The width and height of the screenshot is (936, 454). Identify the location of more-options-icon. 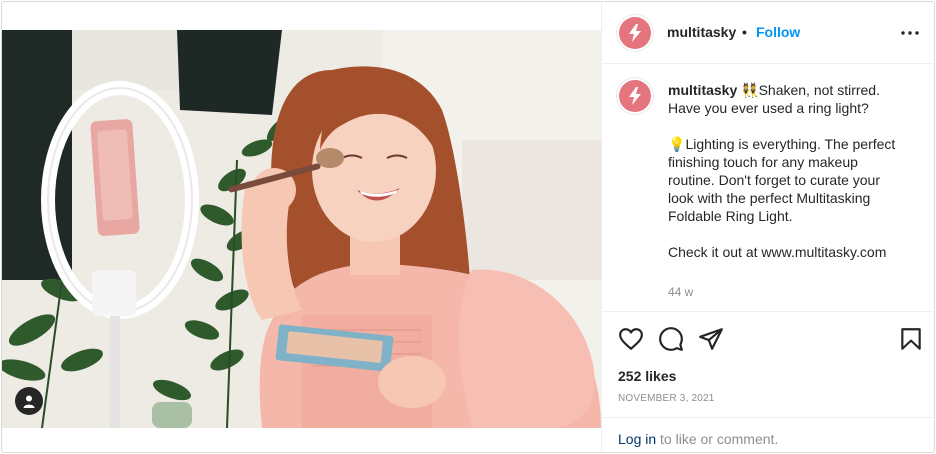
(910, 33).